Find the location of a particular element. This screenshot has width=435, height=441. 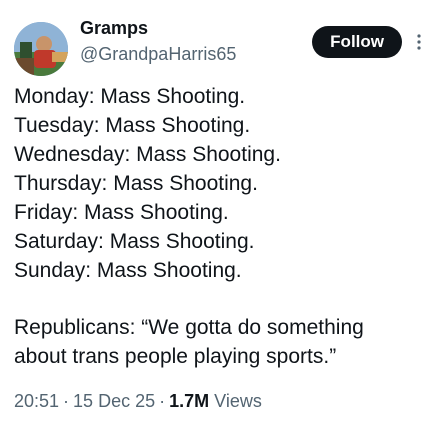

tweet-closing-line-1: Republicans: “We gotta do something is located at coordinates (189, 327).